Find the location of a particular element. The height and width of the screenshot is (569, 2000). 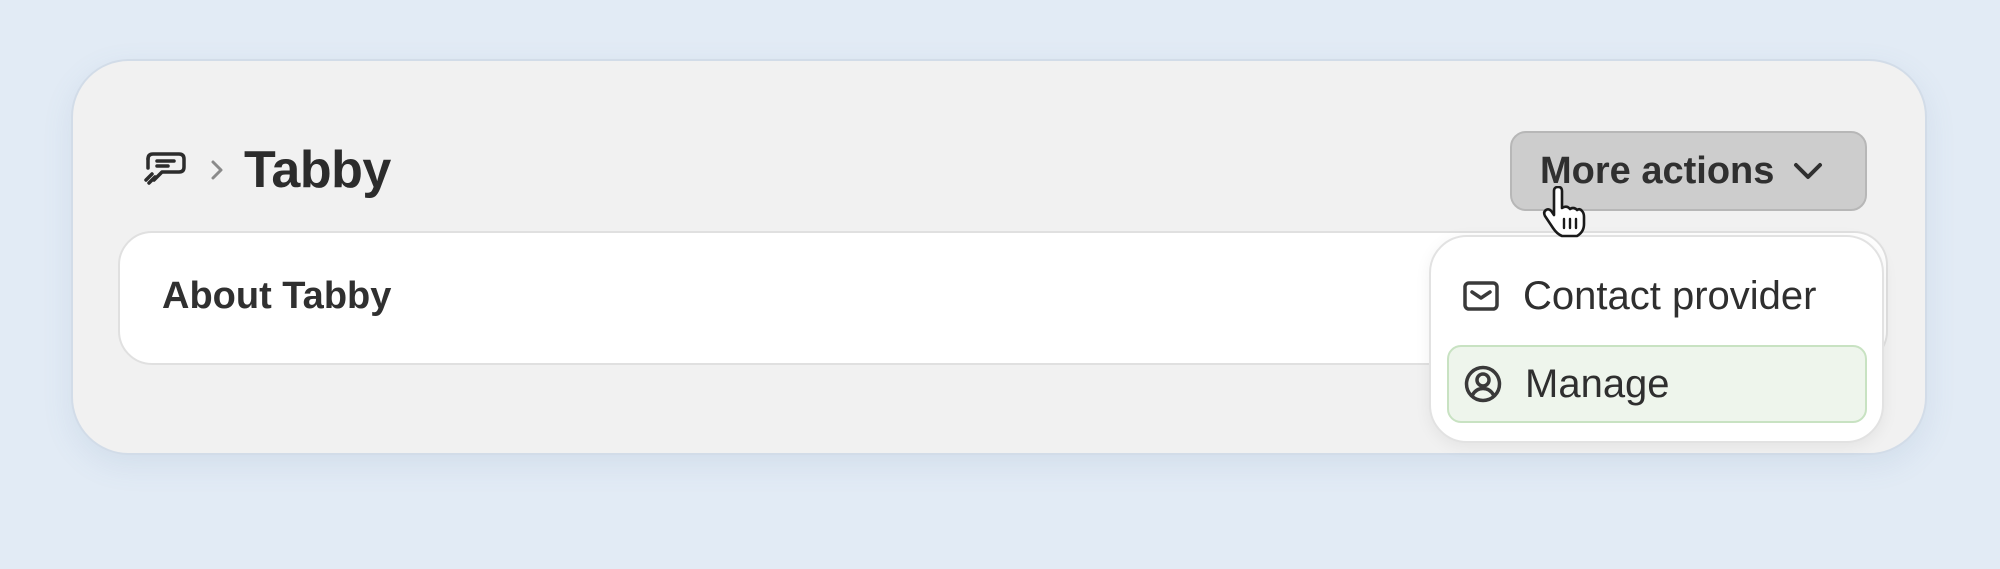

breadcrumb: Tabby is located at coordinates (266, 170).